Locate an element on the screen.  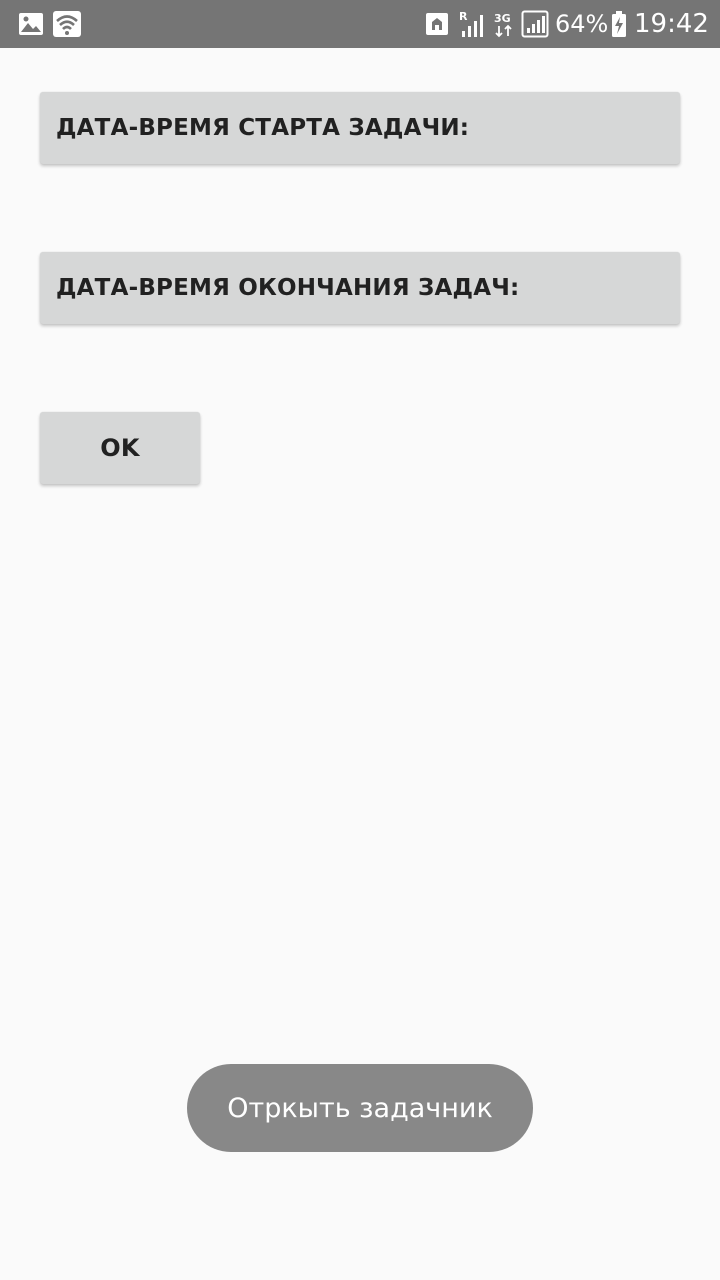
toast-text: Отркыть задачник is located at coordinates (360, 1108).